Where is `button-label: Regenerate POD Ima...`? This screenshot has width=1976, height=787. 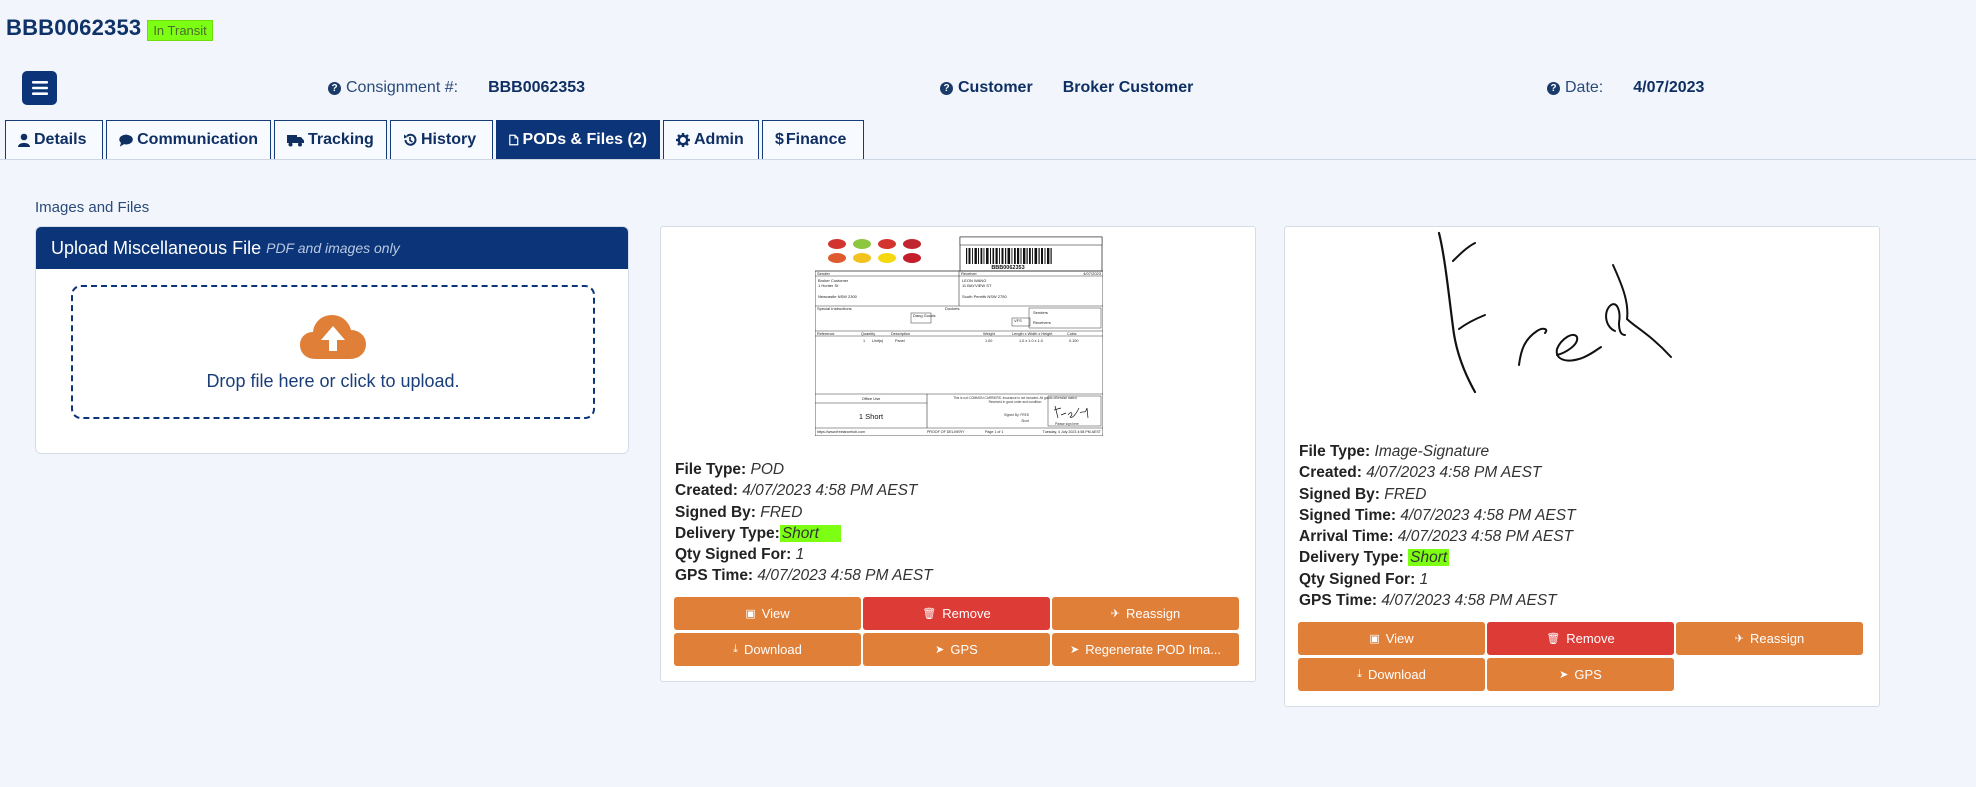
button-label: Regenerate POD Ima... is located at coordinates (1153, 649).